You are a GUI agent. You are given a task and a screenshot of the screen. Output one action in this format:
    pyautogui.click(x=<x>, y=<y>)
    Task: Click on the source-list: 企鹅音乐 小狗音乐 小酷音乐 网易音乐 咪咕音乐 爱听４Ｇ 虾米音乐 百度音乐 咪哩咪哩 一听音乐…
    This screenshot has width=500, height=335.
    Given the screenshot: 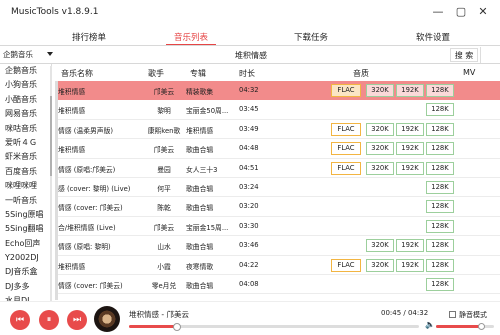 What is the action you would take?
    pyautogui.click(x=26, y=182)
    